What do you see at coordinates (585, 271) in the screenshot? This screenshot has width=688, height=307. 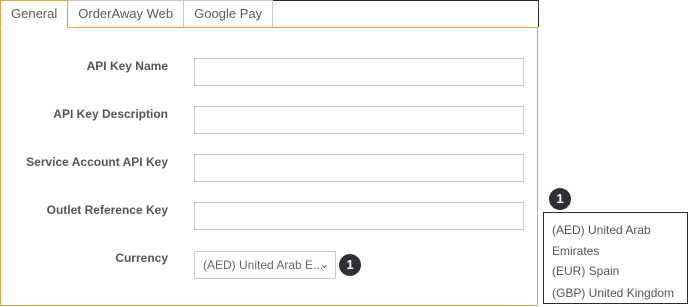 I see `currency-option-eur: (EUR) Spain` at bounding box center [585, 271].